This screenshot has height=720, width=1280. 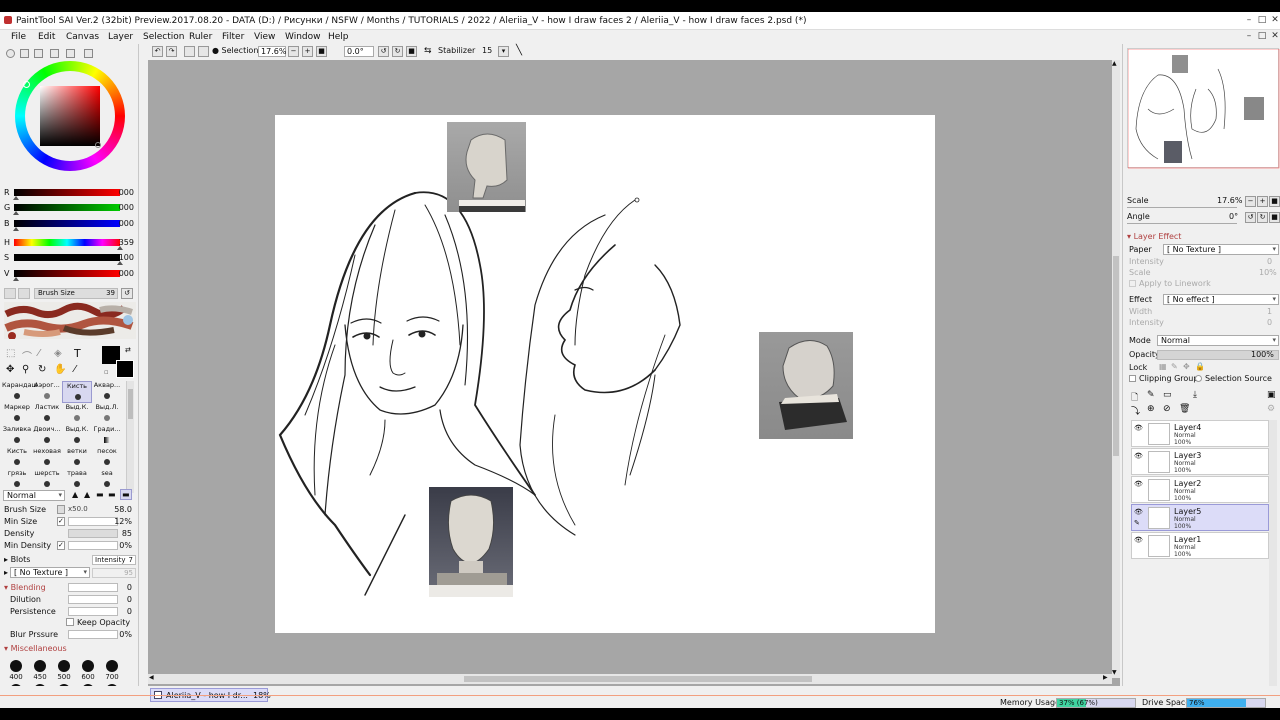 What do you see at coordinates (1114, 63) in the screenshot?
I see `scroll-up-icon: ▲` at bounding box center [1114, 63].